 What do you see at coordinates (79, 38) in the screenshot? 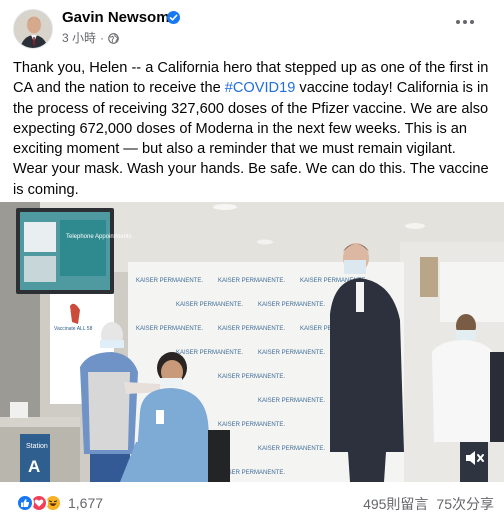
I see `post-timestamp: 3 小時` at bounding box center [79, 38].